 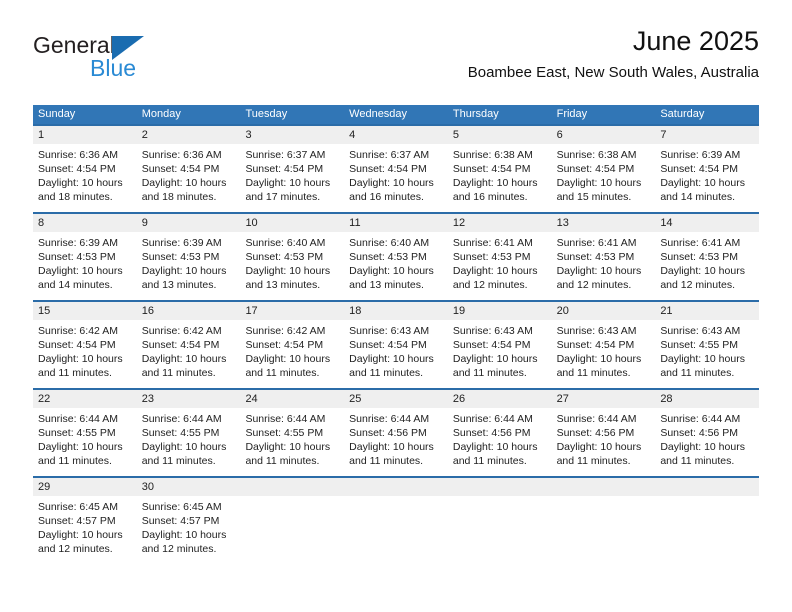 What do you see at coordinates (389, 243) in the screenshot?
I see `sunrise-text: Sunrise: 6:40 AM` at bounding box center [389, 243].